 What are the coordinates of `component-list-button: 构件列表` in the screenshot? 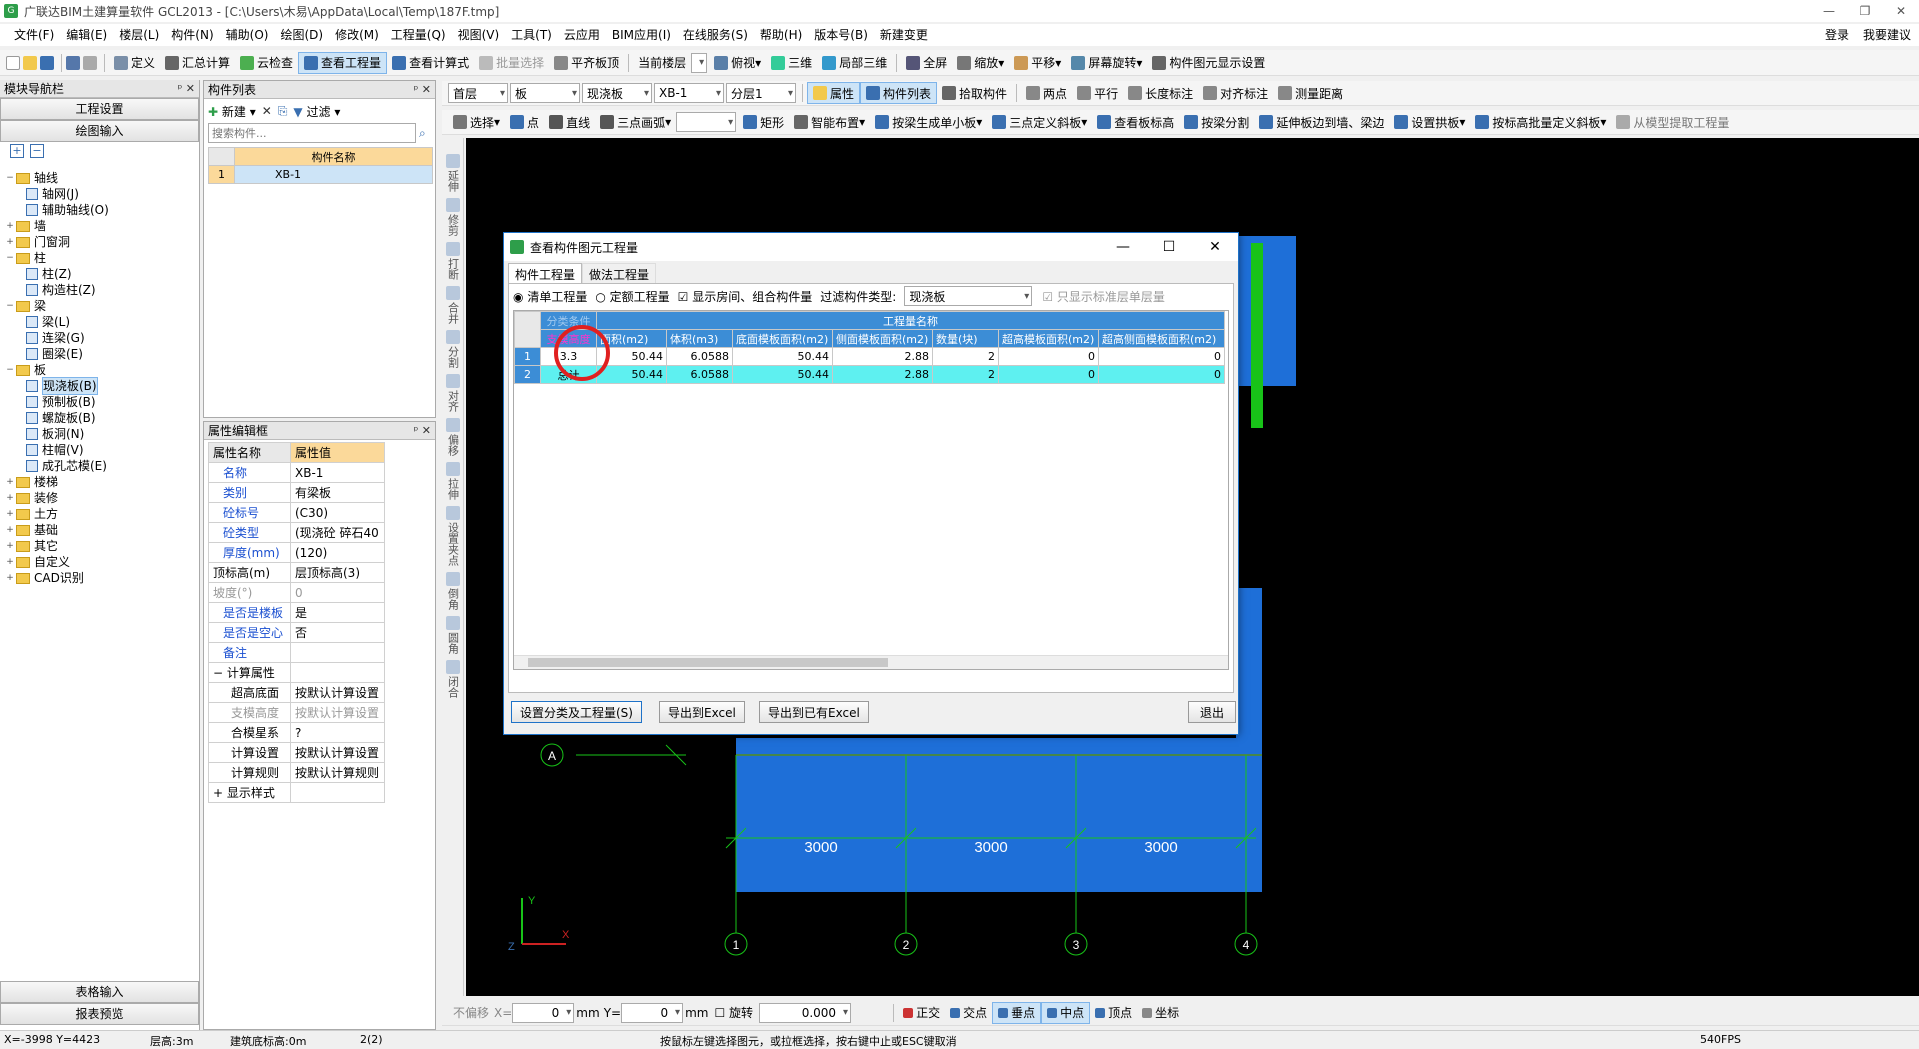 It's located at (899, 93).